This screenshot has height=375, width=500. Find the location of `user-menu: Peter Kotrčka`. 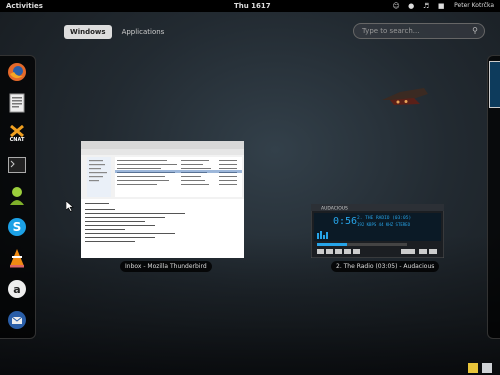

user-menu: Peter Kotrčka is located at coordinates (474, 6).